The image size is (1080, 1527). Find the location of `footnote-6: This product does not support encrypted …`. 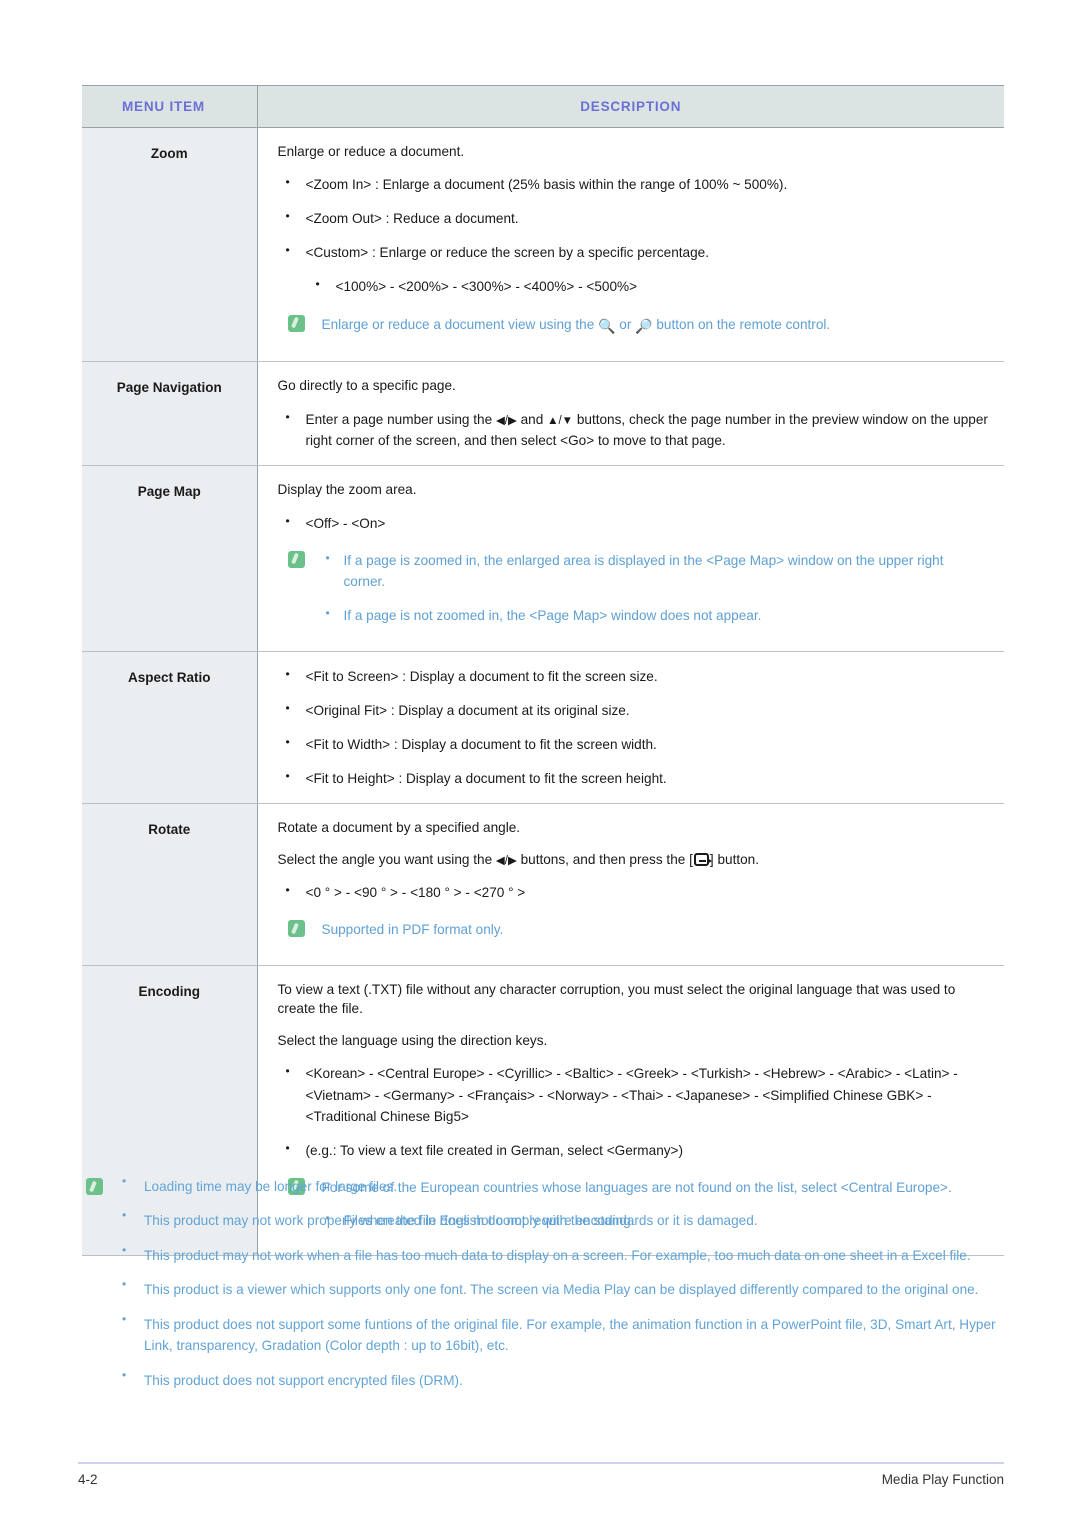

footnote-6: This product does not support encrypted … is located at coordinates (543, 1379).